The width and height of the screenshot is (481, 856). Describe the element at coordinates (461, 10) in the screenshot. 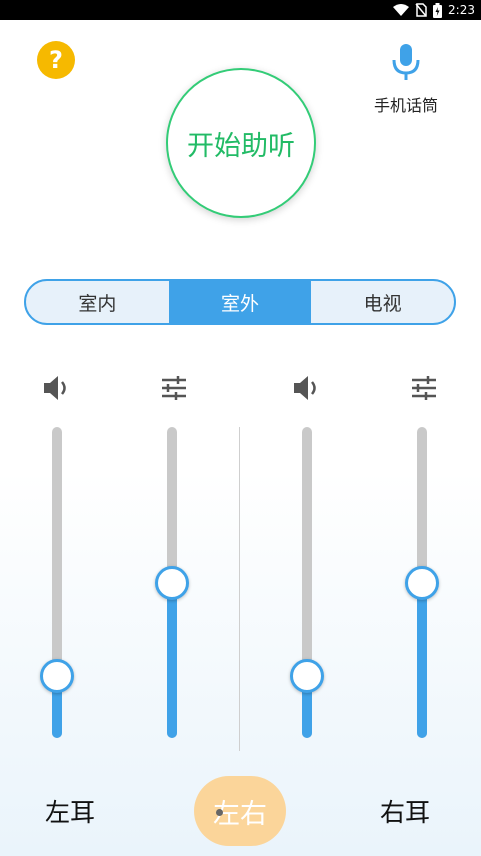

I see `status-time: 2:23` at that location.